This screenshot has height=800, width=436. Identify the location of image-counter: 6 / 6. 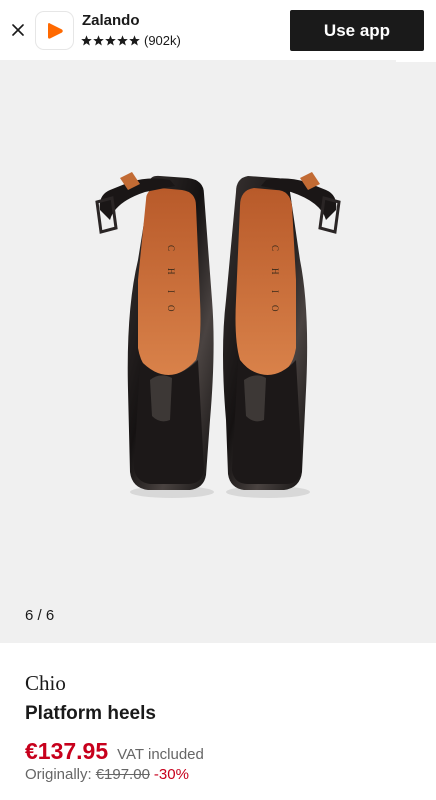
(40, 615).